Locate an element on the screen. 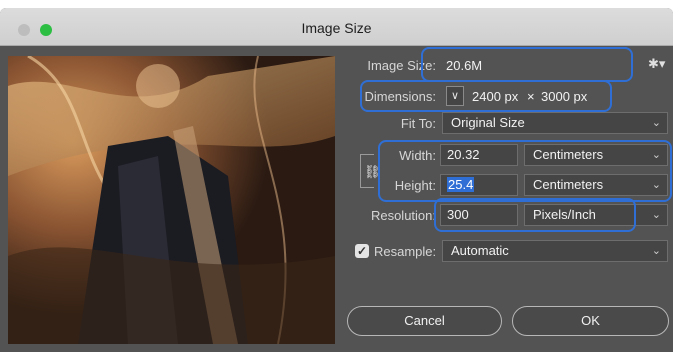  resolution-highlight is located at coordinates (535, 215).